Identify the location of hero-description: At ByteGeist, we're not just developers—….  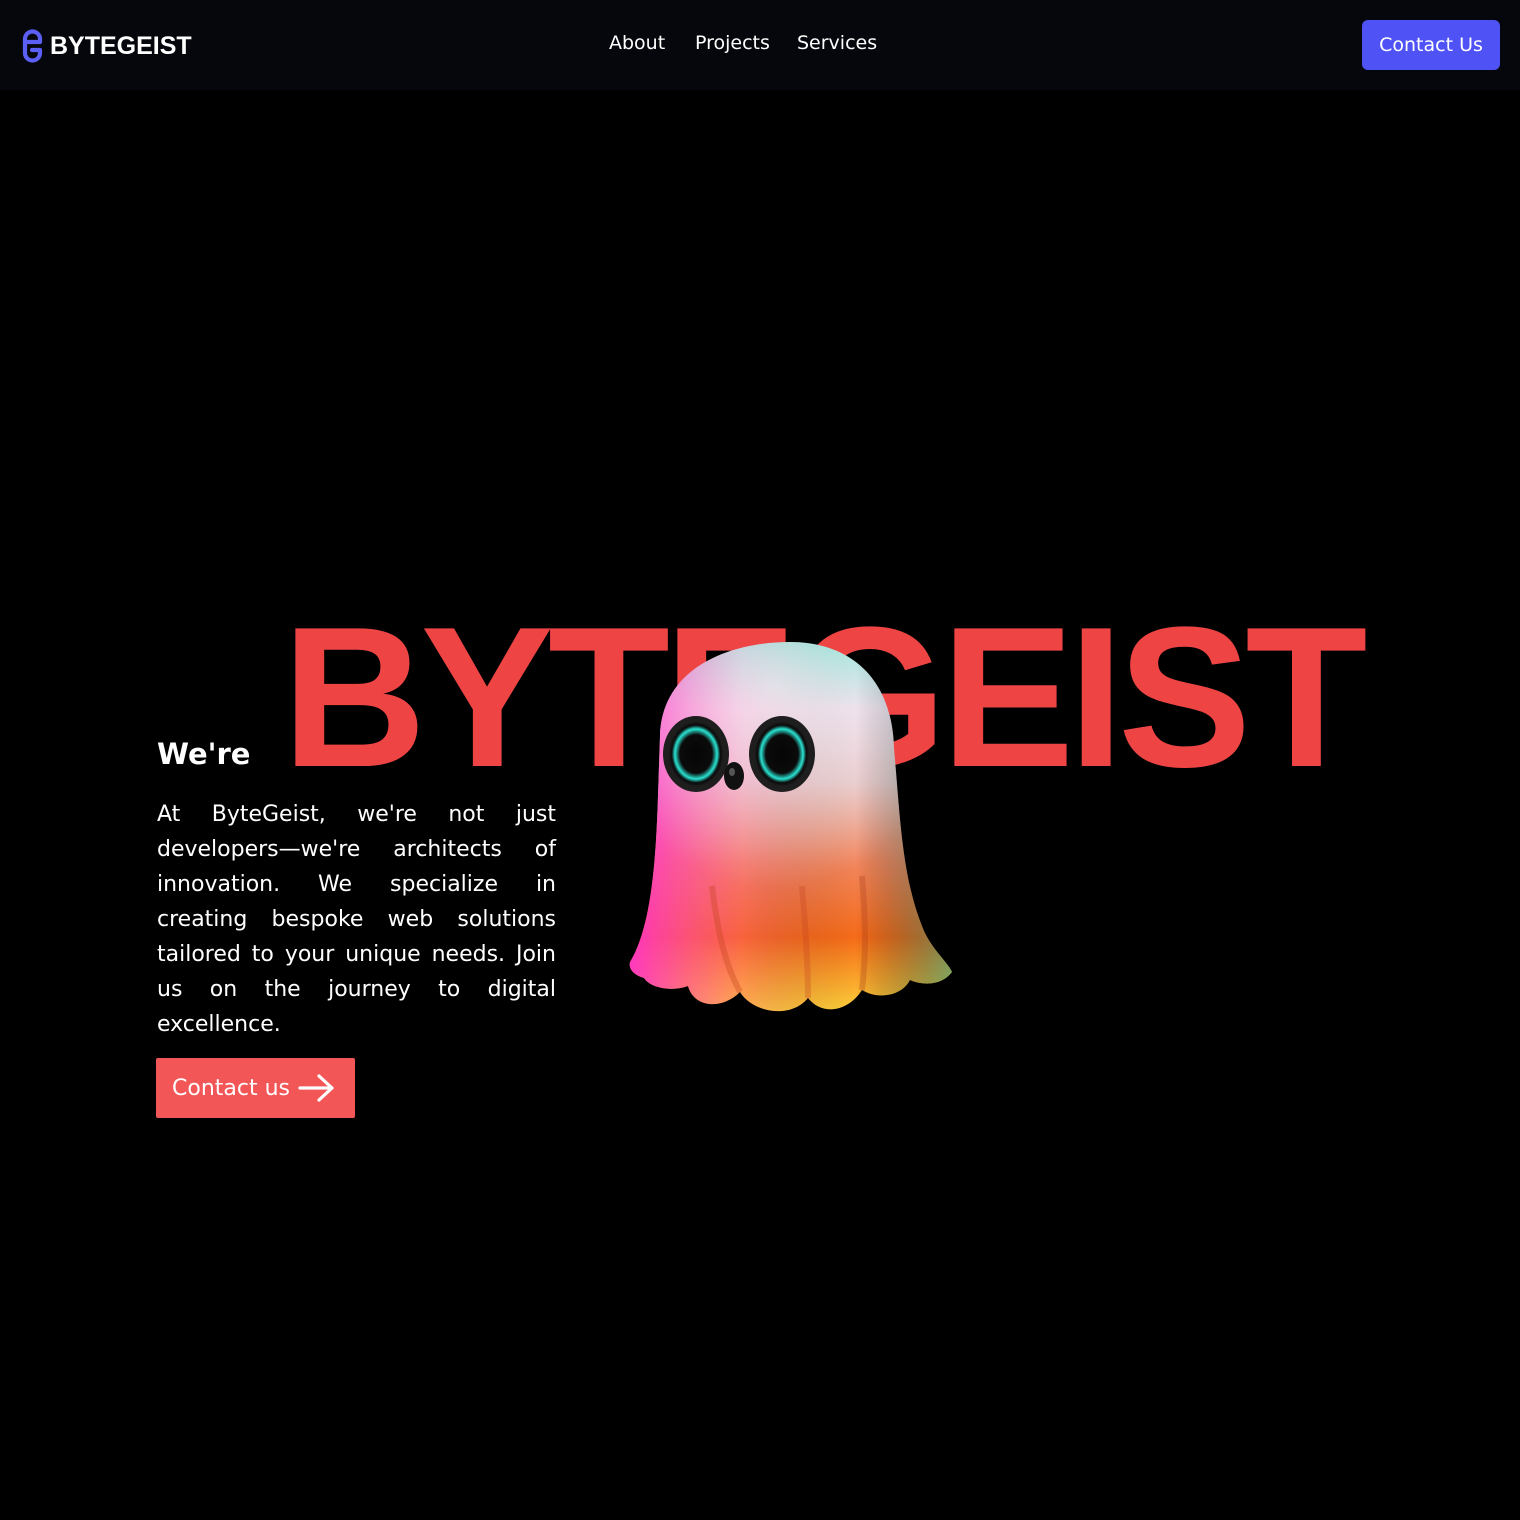
(356, 919).